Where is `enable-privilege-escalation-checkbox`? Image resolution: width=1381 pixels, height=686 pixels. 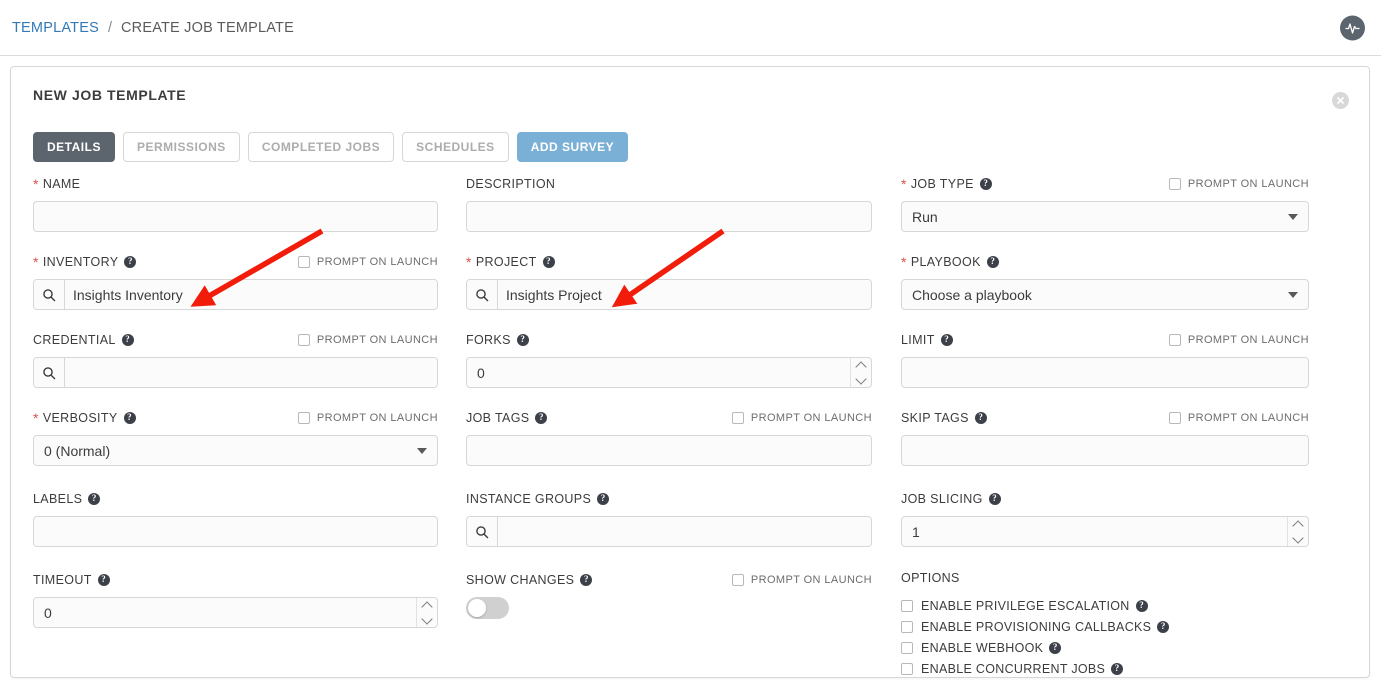 enable-privilege-escalation-checkbox is located at coordinates (907, 605).